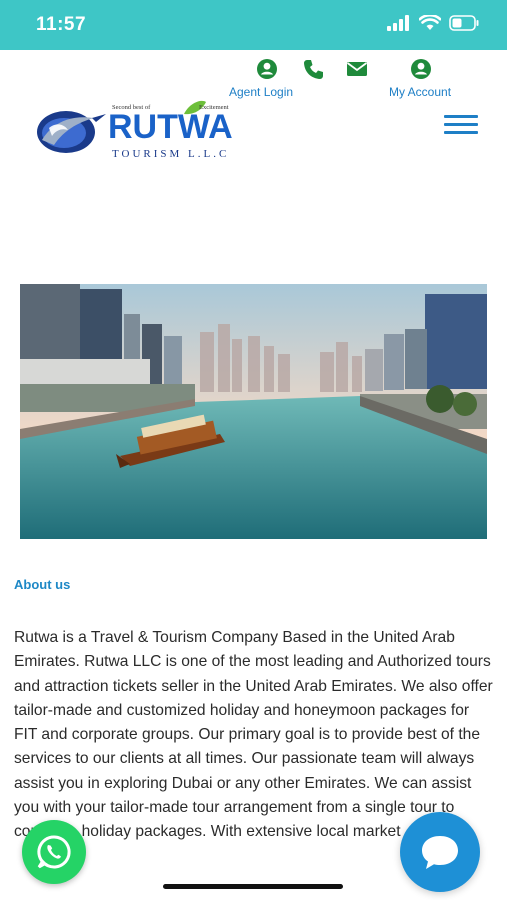  Describe the element at coordinates (170, 127) in the screenshot. I see `logo-name: RUTWA` at that location.